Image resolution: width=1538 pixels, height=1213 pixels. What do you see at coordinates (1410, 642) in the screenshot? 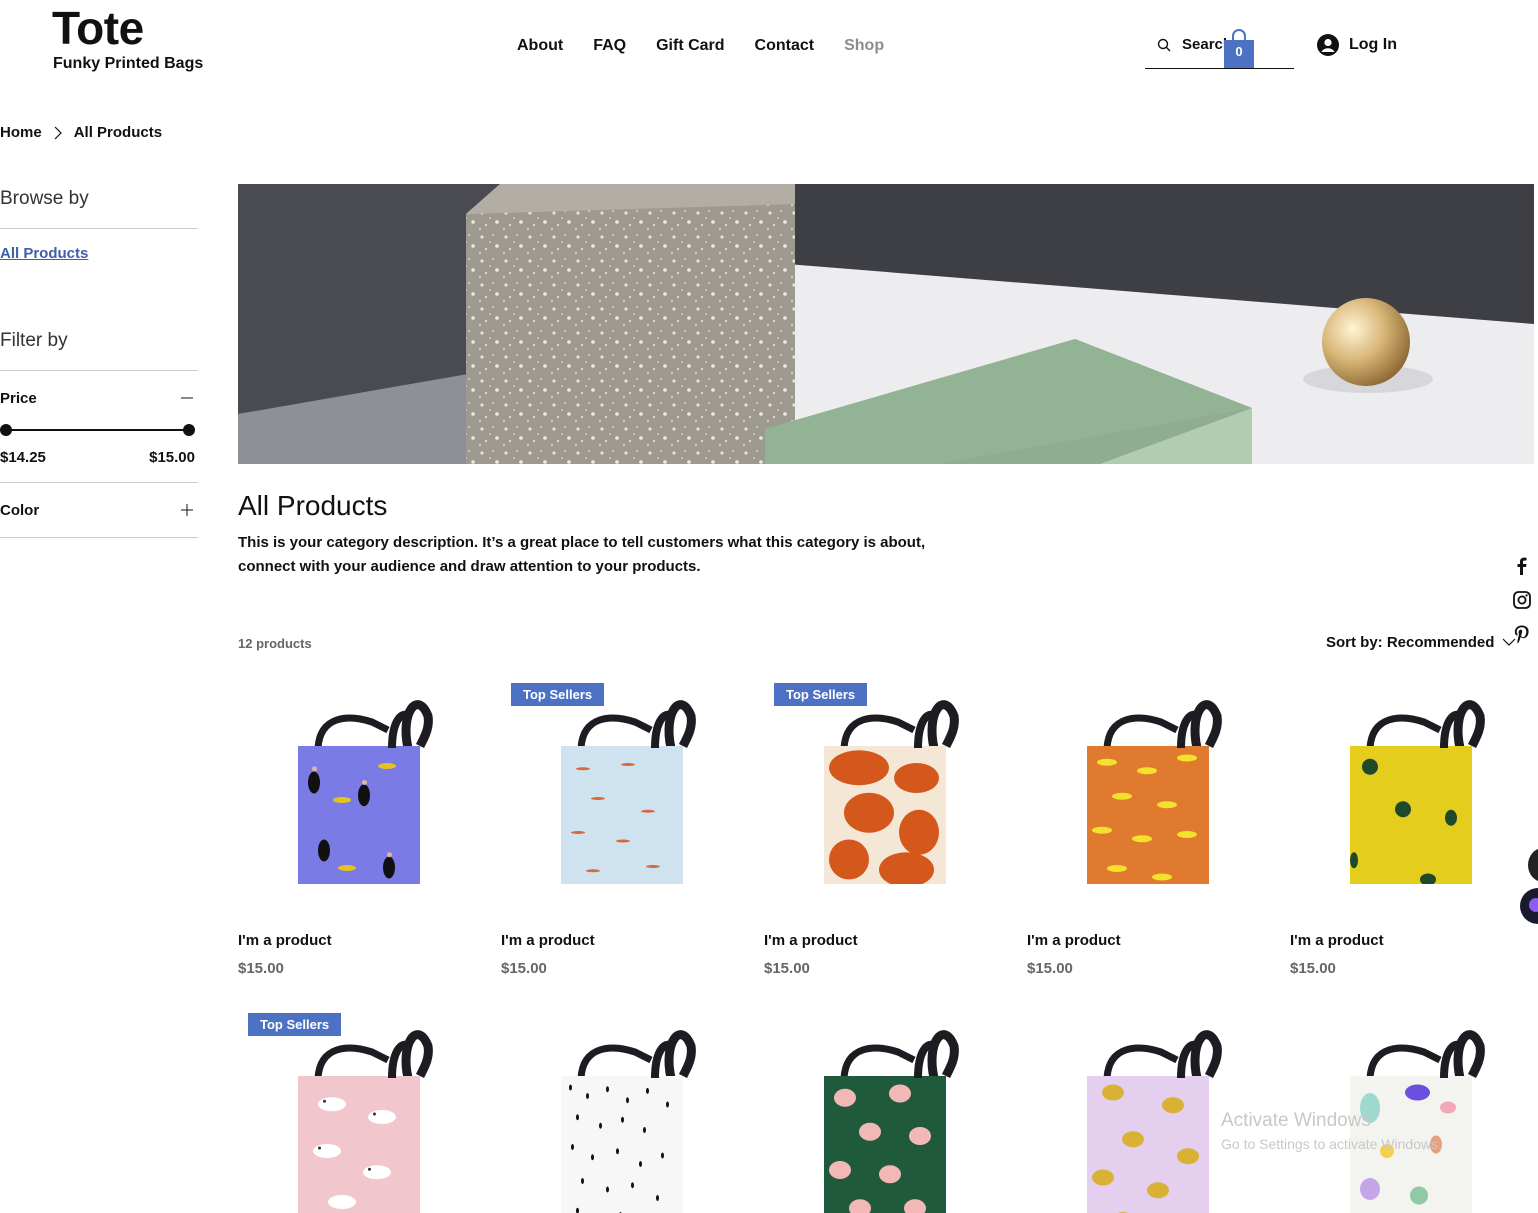
I see `sort-label: Sort by: Recommended` at bounding box center [1410, 642].